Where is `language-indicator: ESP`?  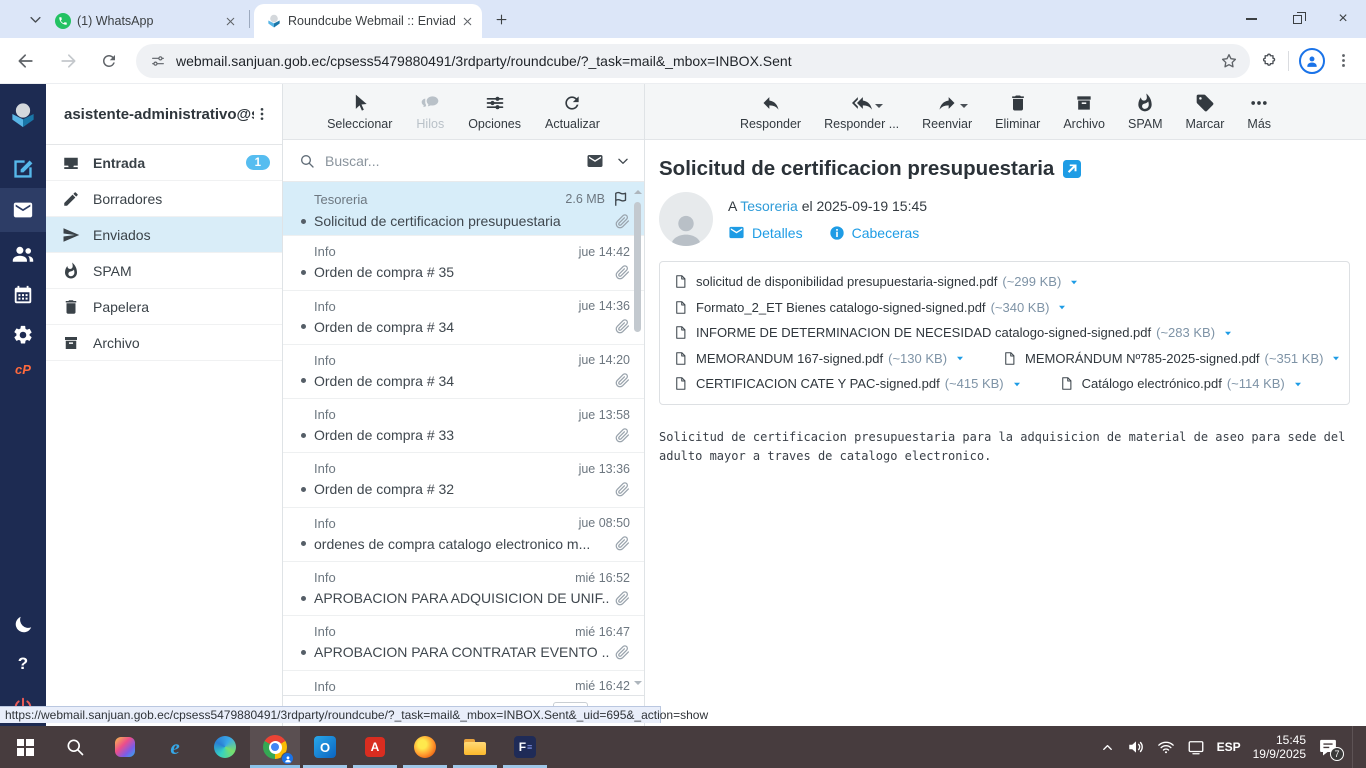
language-indicator: ESP is located at coordinates (1229, 747).